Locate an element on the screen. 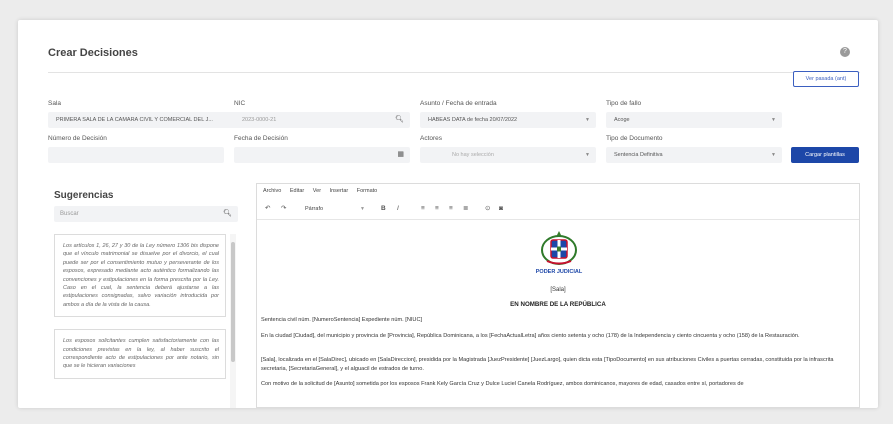  align-right-icon: ≡ is located at coordinates (451, 209).